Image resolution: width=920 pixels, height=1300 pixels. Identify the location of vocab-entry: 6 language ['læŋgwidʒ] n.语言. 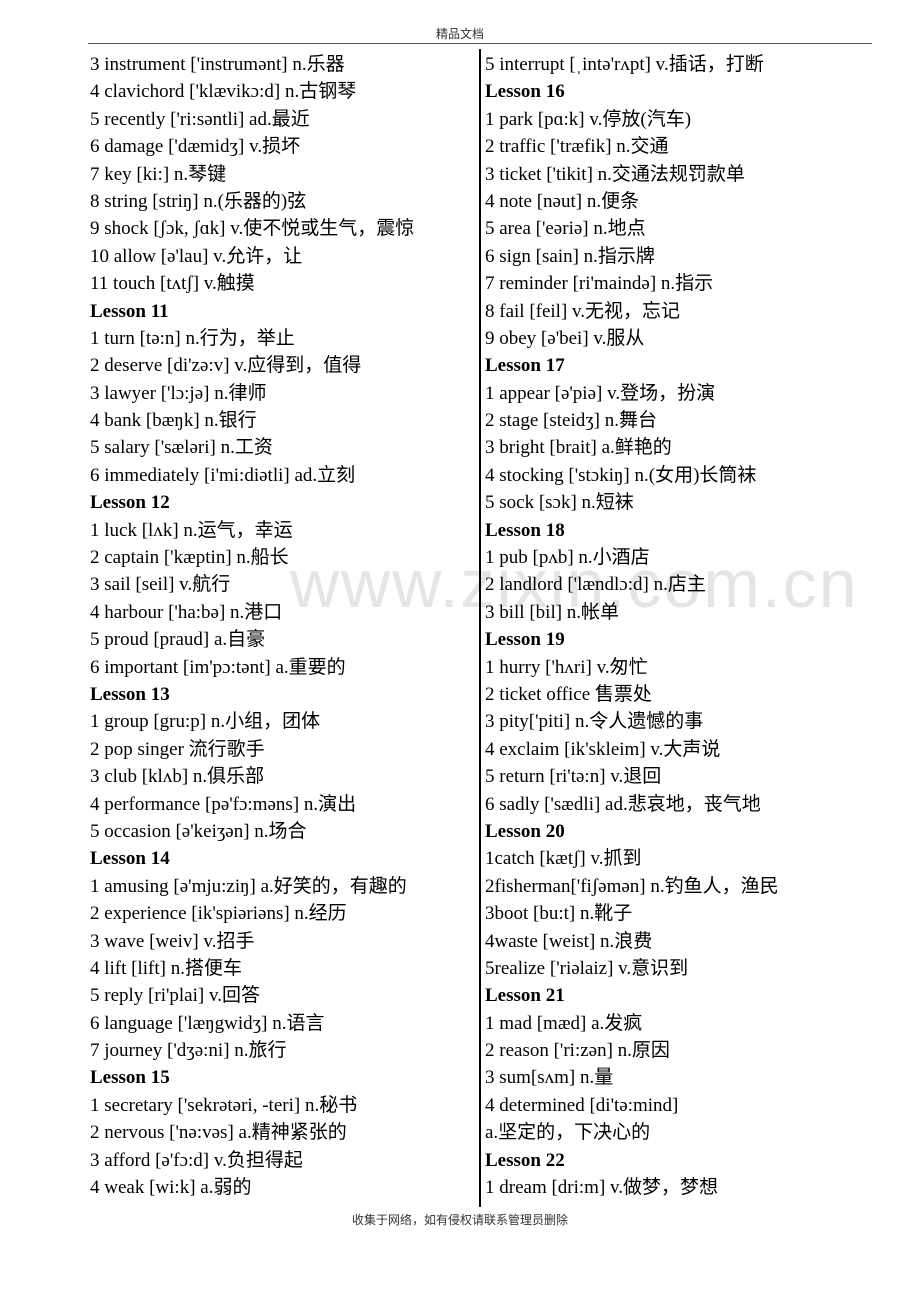
(207, 1023).